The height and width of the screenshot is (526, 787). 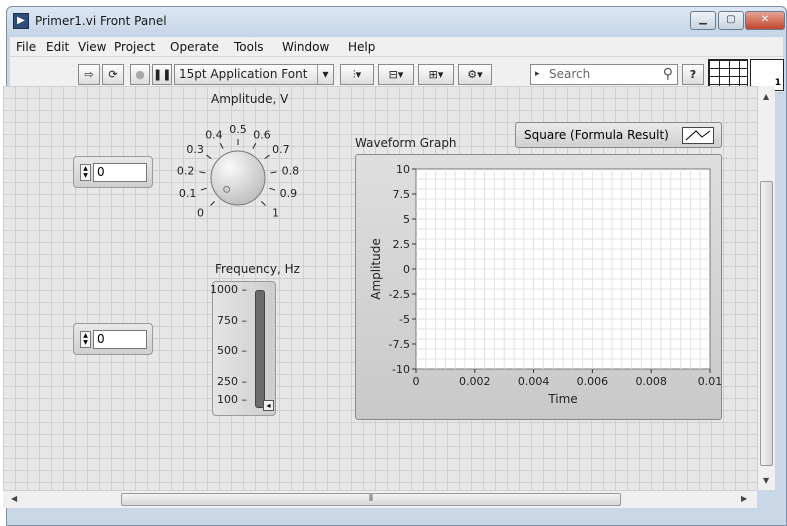 What do you see at coordinates (21, 21) in the screenshot?
I see `labview-app-icon: ▶` at bounding box center [21, 21].